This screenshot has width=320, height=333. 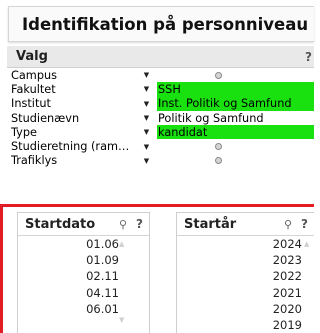 I want to click on list-item: 2019, so click(x=245, y=325).